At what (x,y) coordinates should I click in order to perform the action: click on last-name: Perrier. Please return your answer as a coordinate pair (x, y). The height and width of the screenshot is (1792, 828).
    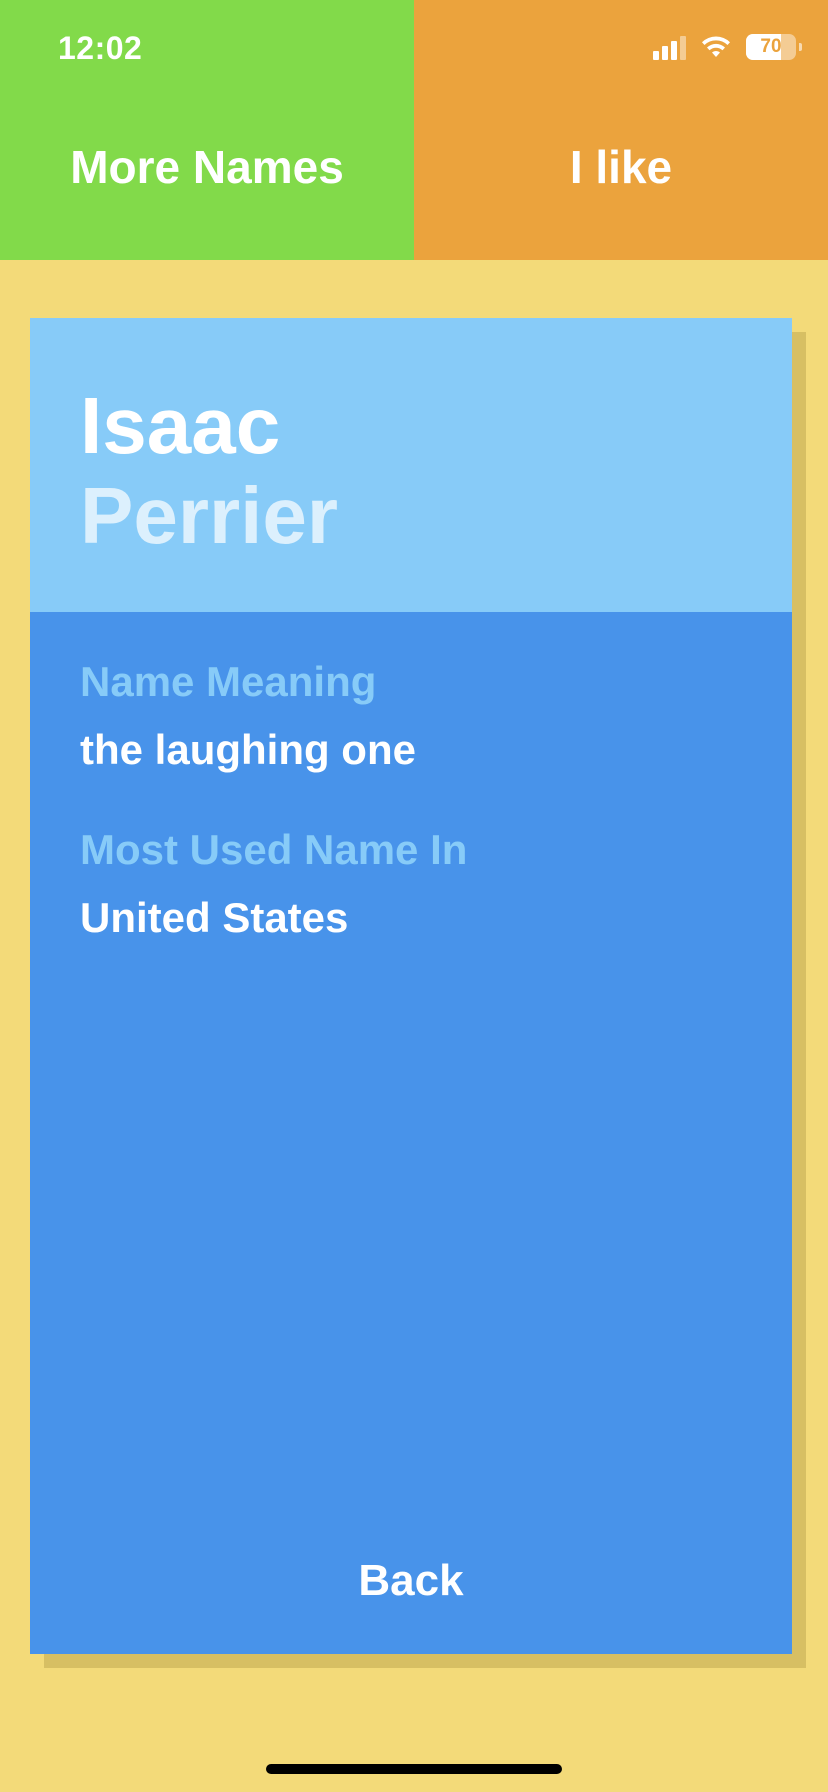
    Looking at the image, I should click on (209, 515).